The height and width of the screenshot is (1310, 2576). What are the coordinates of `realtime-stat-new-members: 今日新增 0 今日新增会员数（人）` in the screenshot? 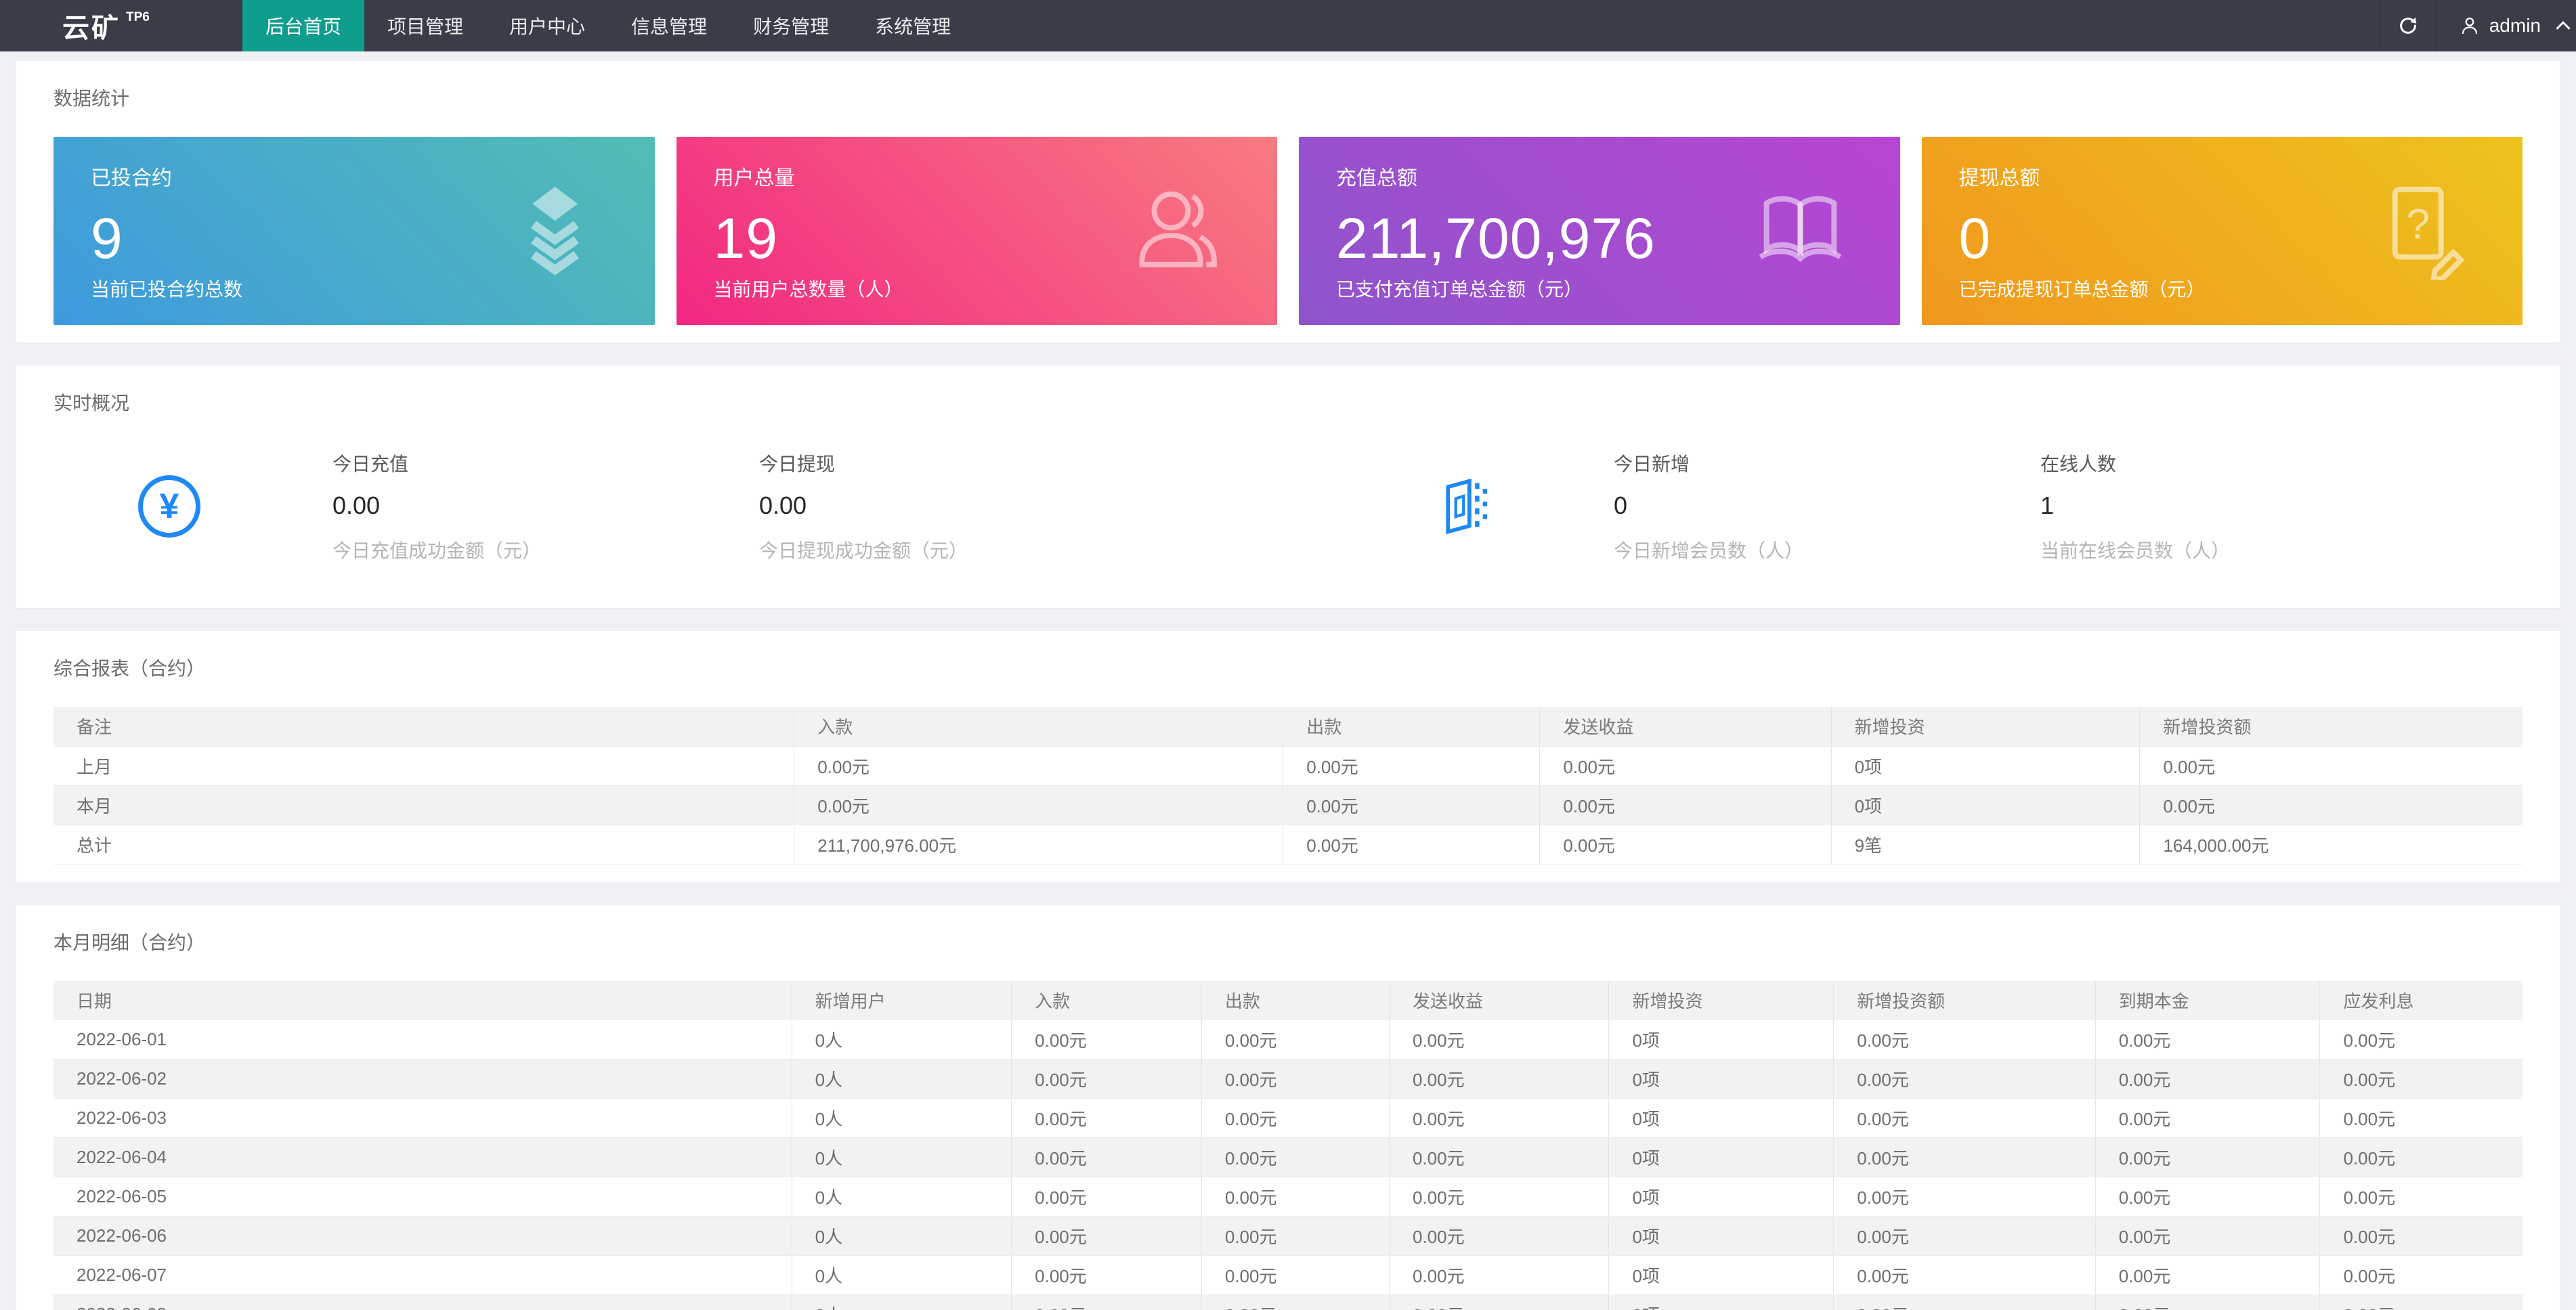 It's located at (1827, 507).